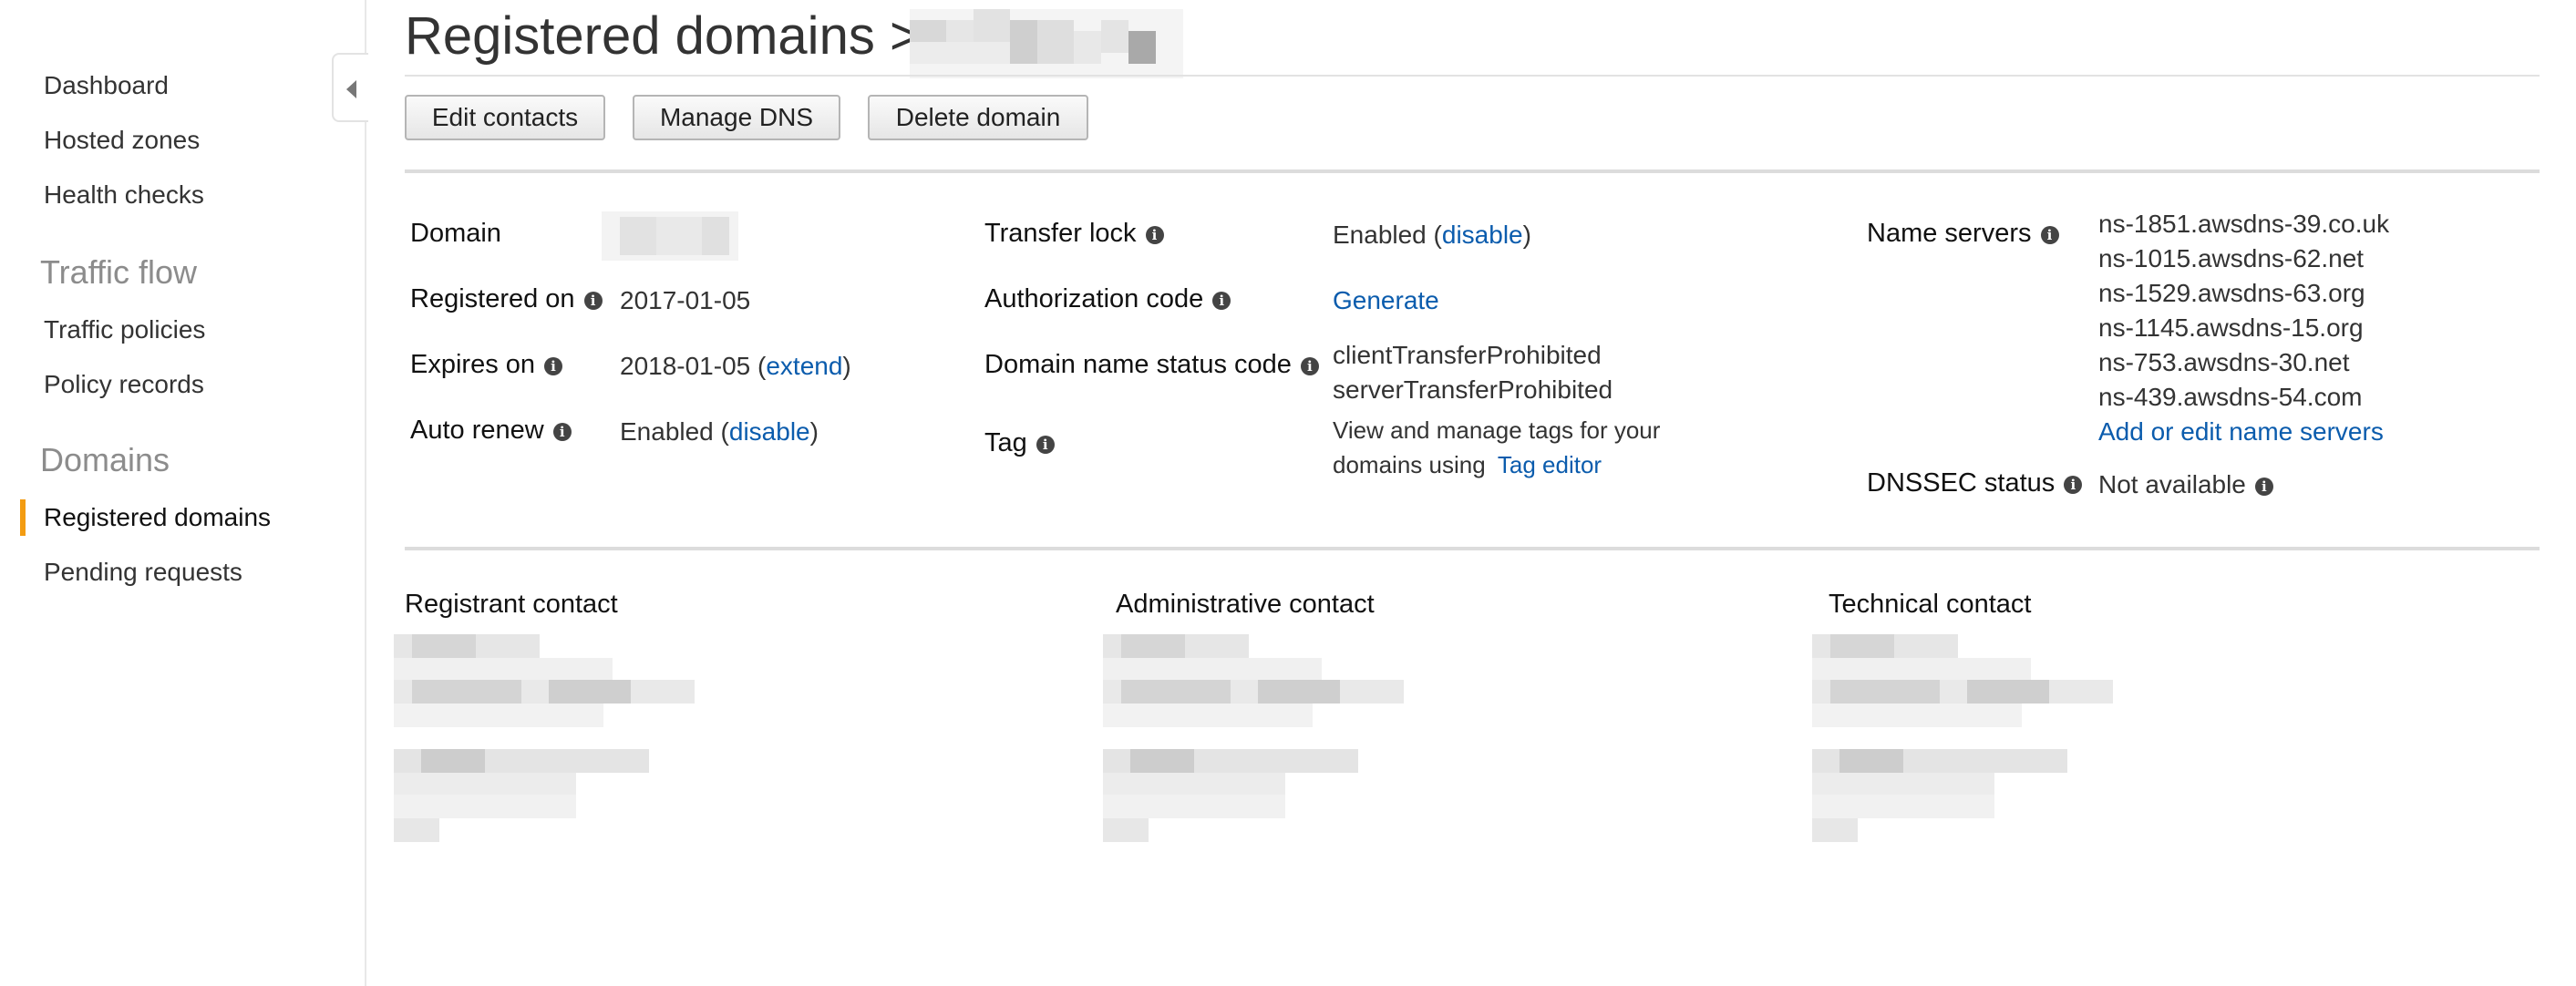 This screenshot has height=986, width=2576. I want to click on sidebar-item-hosted-zones: Hosted zones, so click(122, 140).